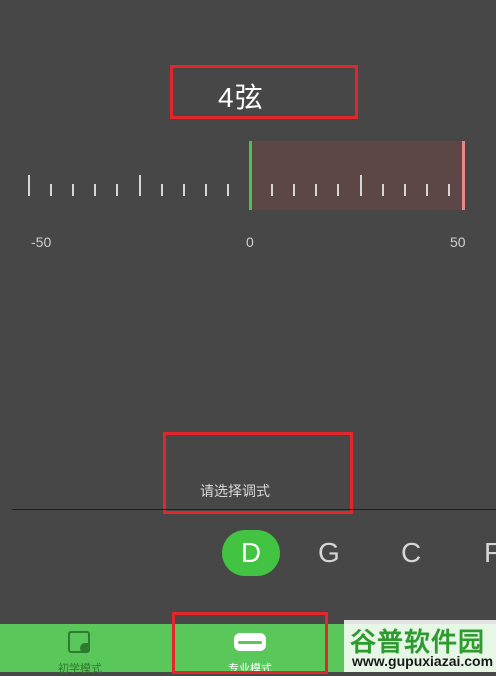 Image resolution: width=496 pixels, height=676 pixels. Describe the element at coordinates (357, 175) in the screenshot. I see `tuning-range-band` at that location.